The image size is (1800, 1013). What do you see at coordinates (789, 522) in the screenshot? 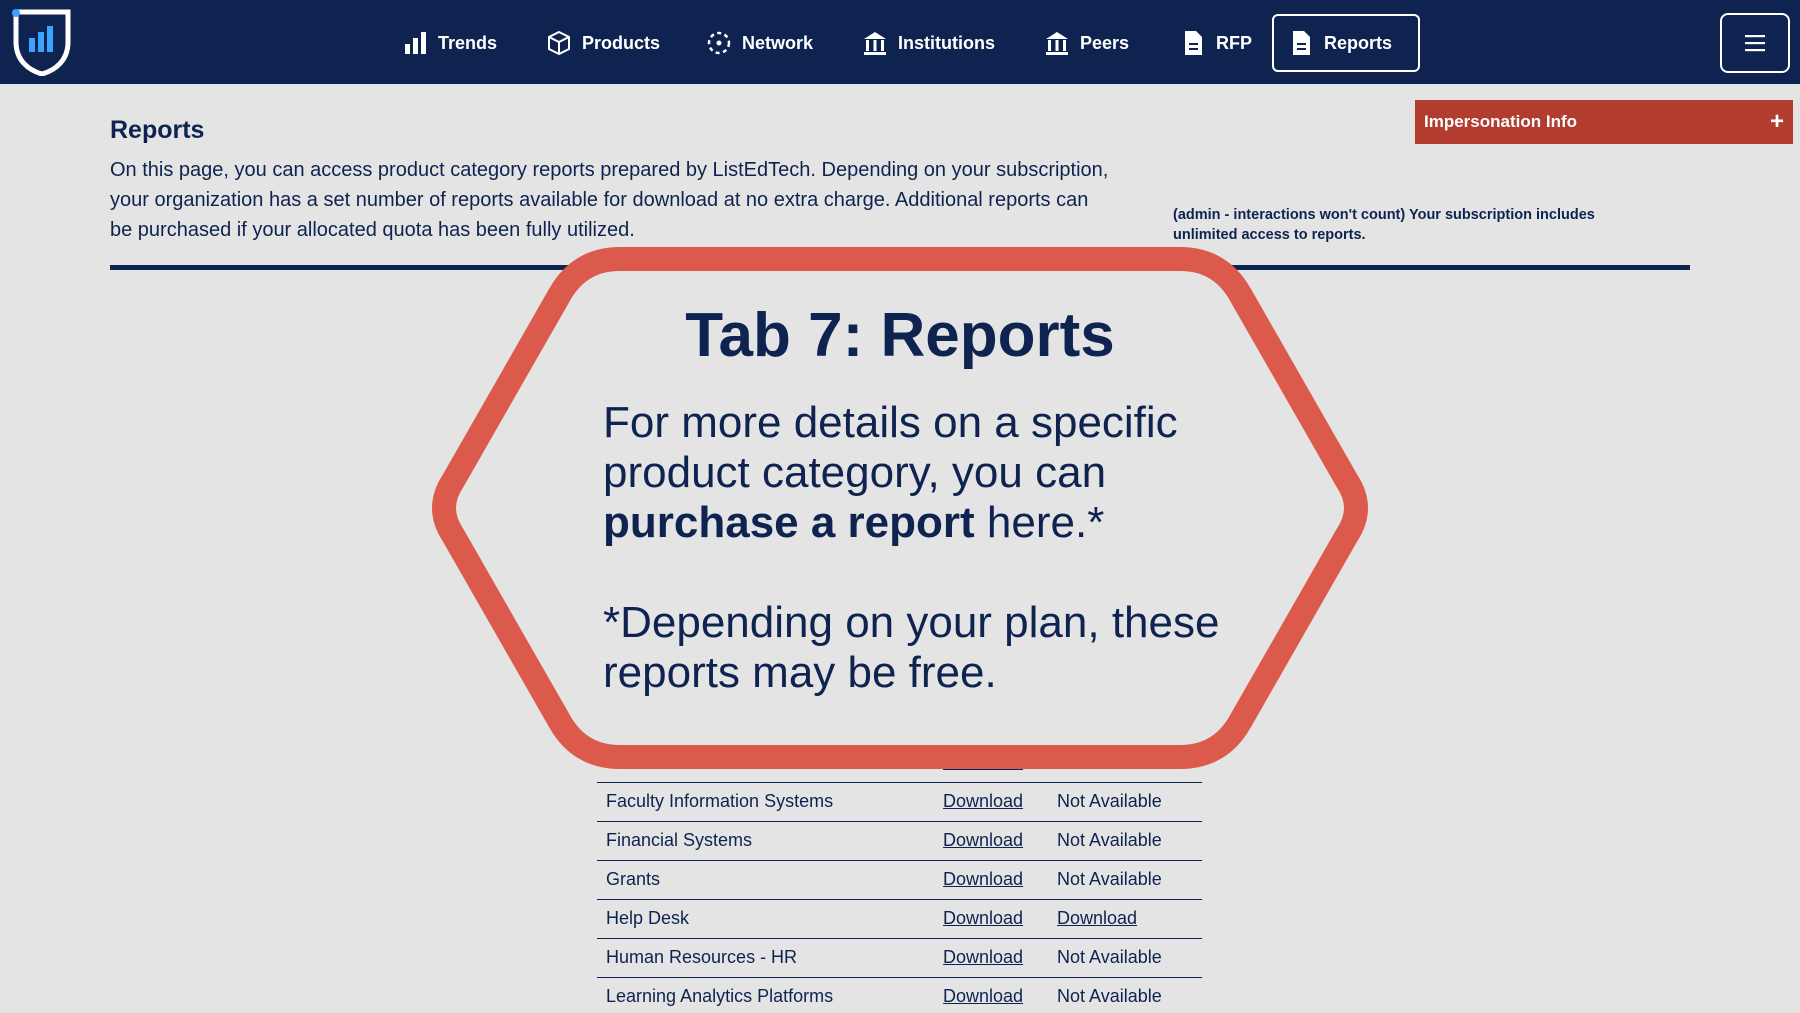
I see `callout-body-emphasis: purchase a report` at bounding box center [789, 522].